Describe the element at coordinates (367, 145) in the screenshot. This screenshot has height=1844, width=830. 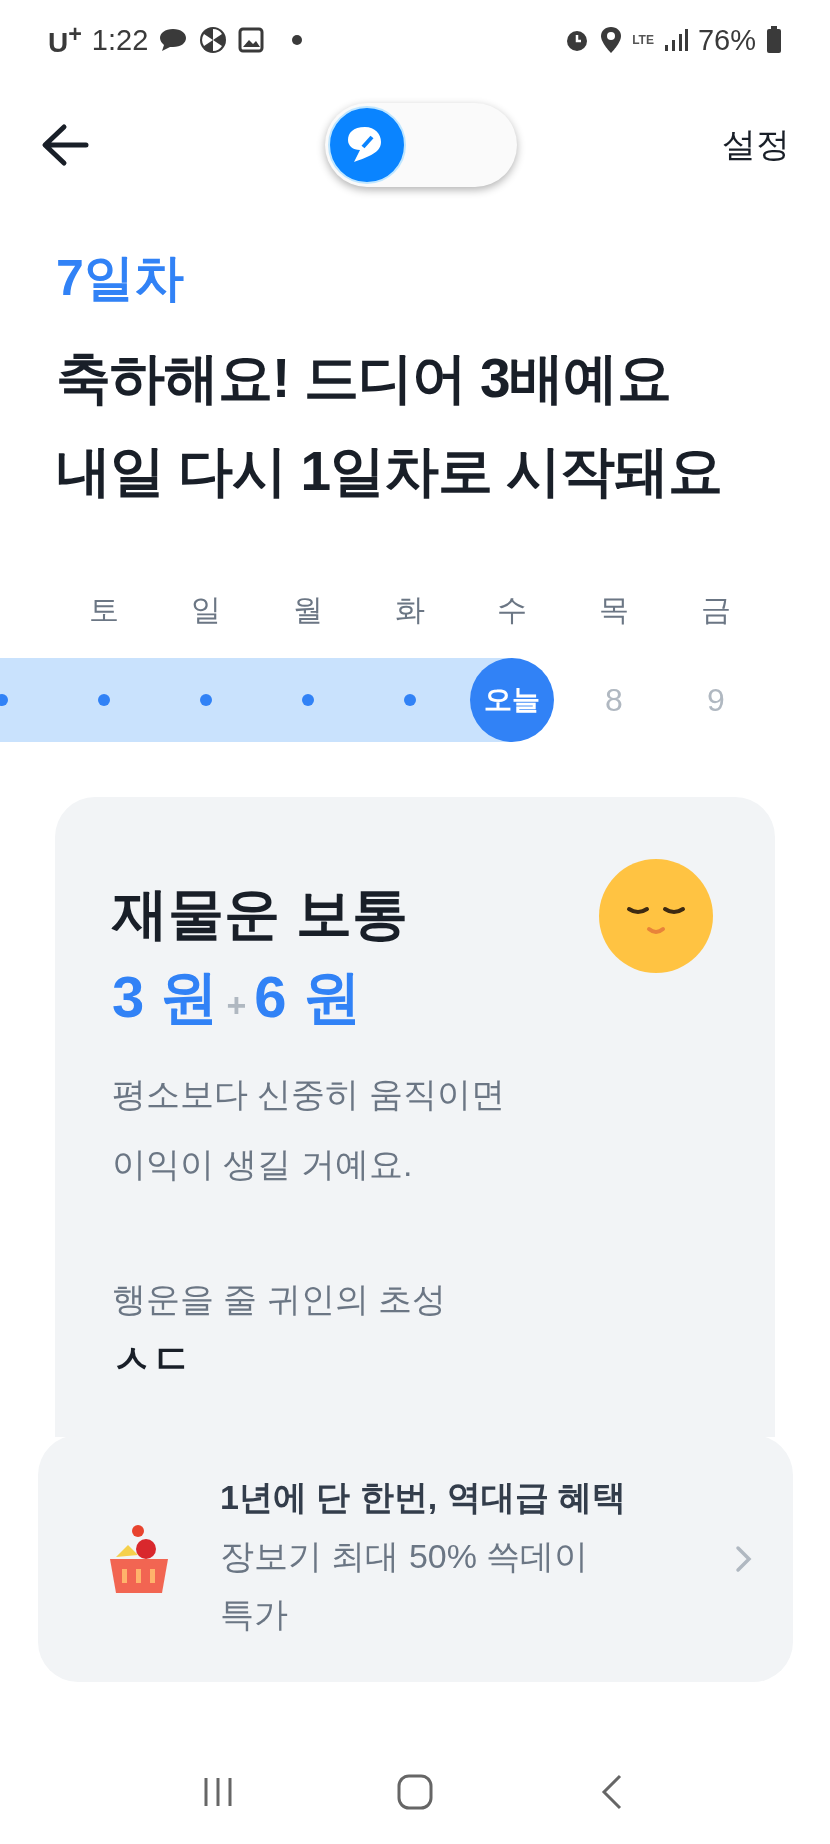
I see `toggle-knob` at that location.